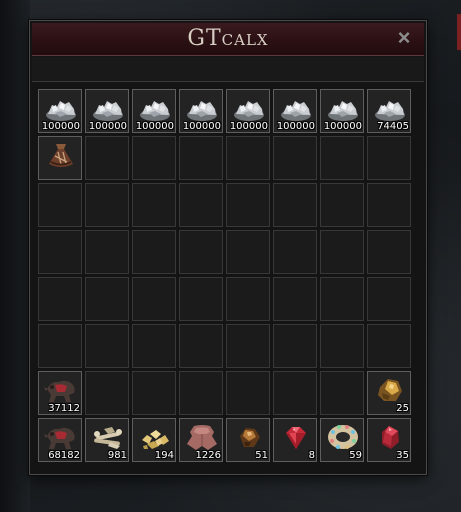  What do you see at coordinates (108, 437) in the screenshot?
I see `bone-pile-icon` at bounding box center [108, 437].